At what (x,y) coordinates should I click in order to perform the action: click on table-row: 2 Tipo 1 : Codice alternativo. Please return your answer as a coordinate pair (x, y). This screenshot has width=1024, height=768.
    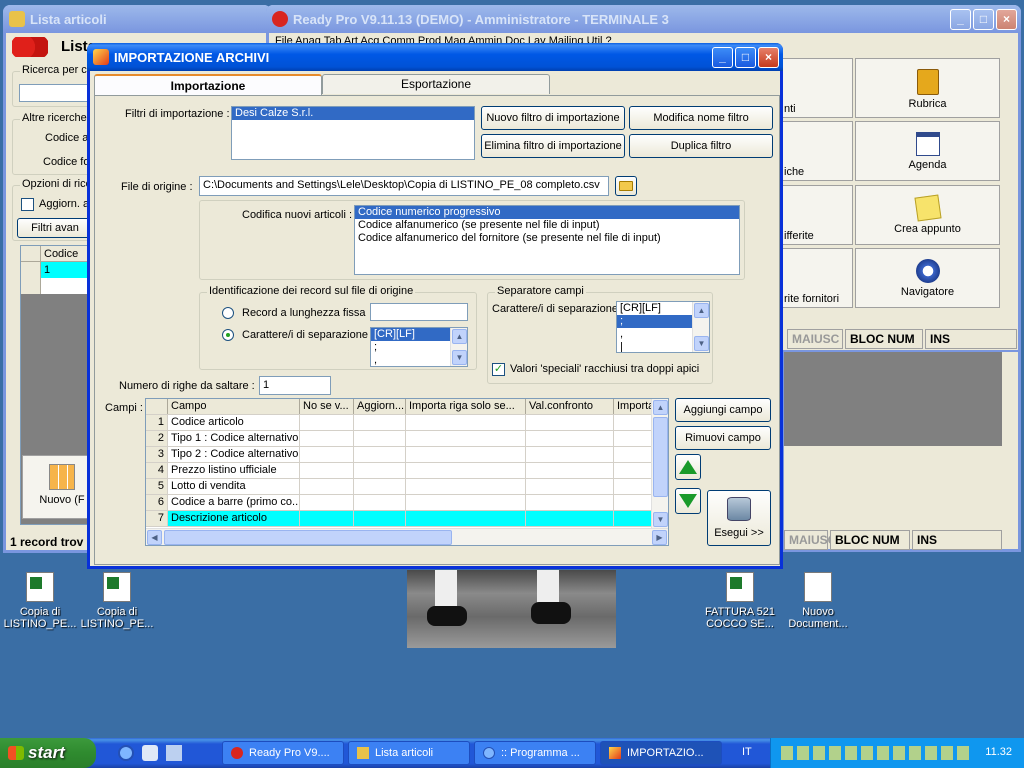
    Looking at the image, I should click on (407, 439).